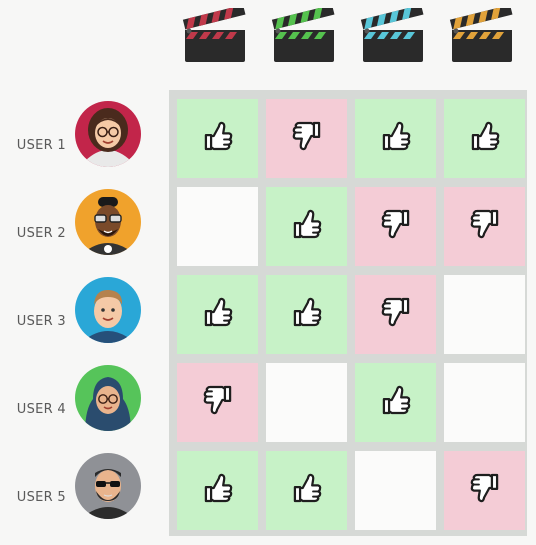 This screenshot has height=545, width=536. I want to click on rating-cell-user3-movie2, so click(306, 314).